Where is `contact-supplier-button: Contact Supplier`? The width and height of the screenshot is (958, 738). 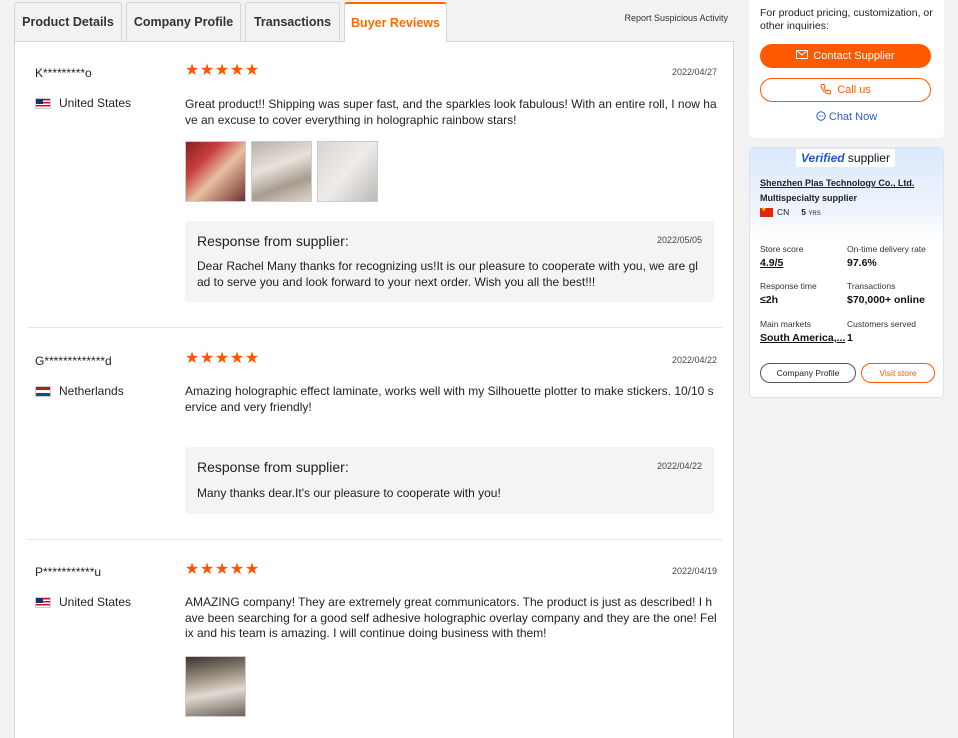
contact-supplier-button: Contact Supplier is located at coordinates (845, 56).